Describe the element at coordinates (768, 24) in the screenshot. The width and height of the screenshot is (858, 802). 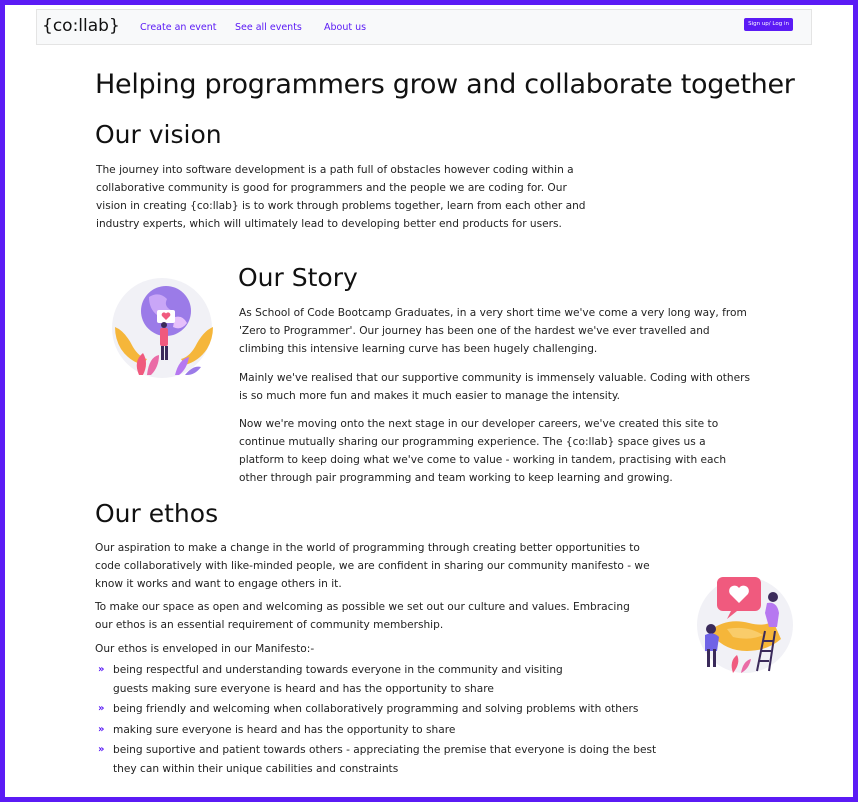
I see `signup-login-button: Sign up/ Log in` at that location.